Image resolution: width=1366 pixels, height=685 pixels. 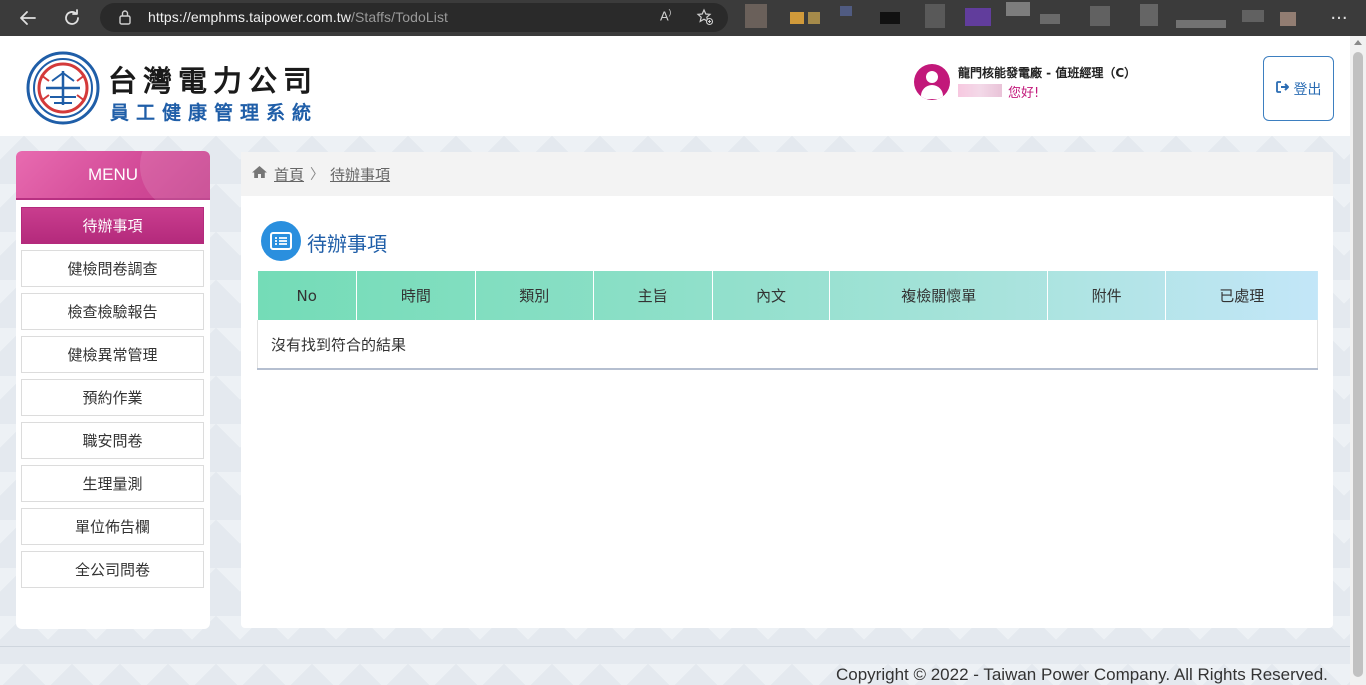 What do you see at coordinates (307, 295) in the screenshot?
I see `column-header-no: No` at bounding box center [307, 295].